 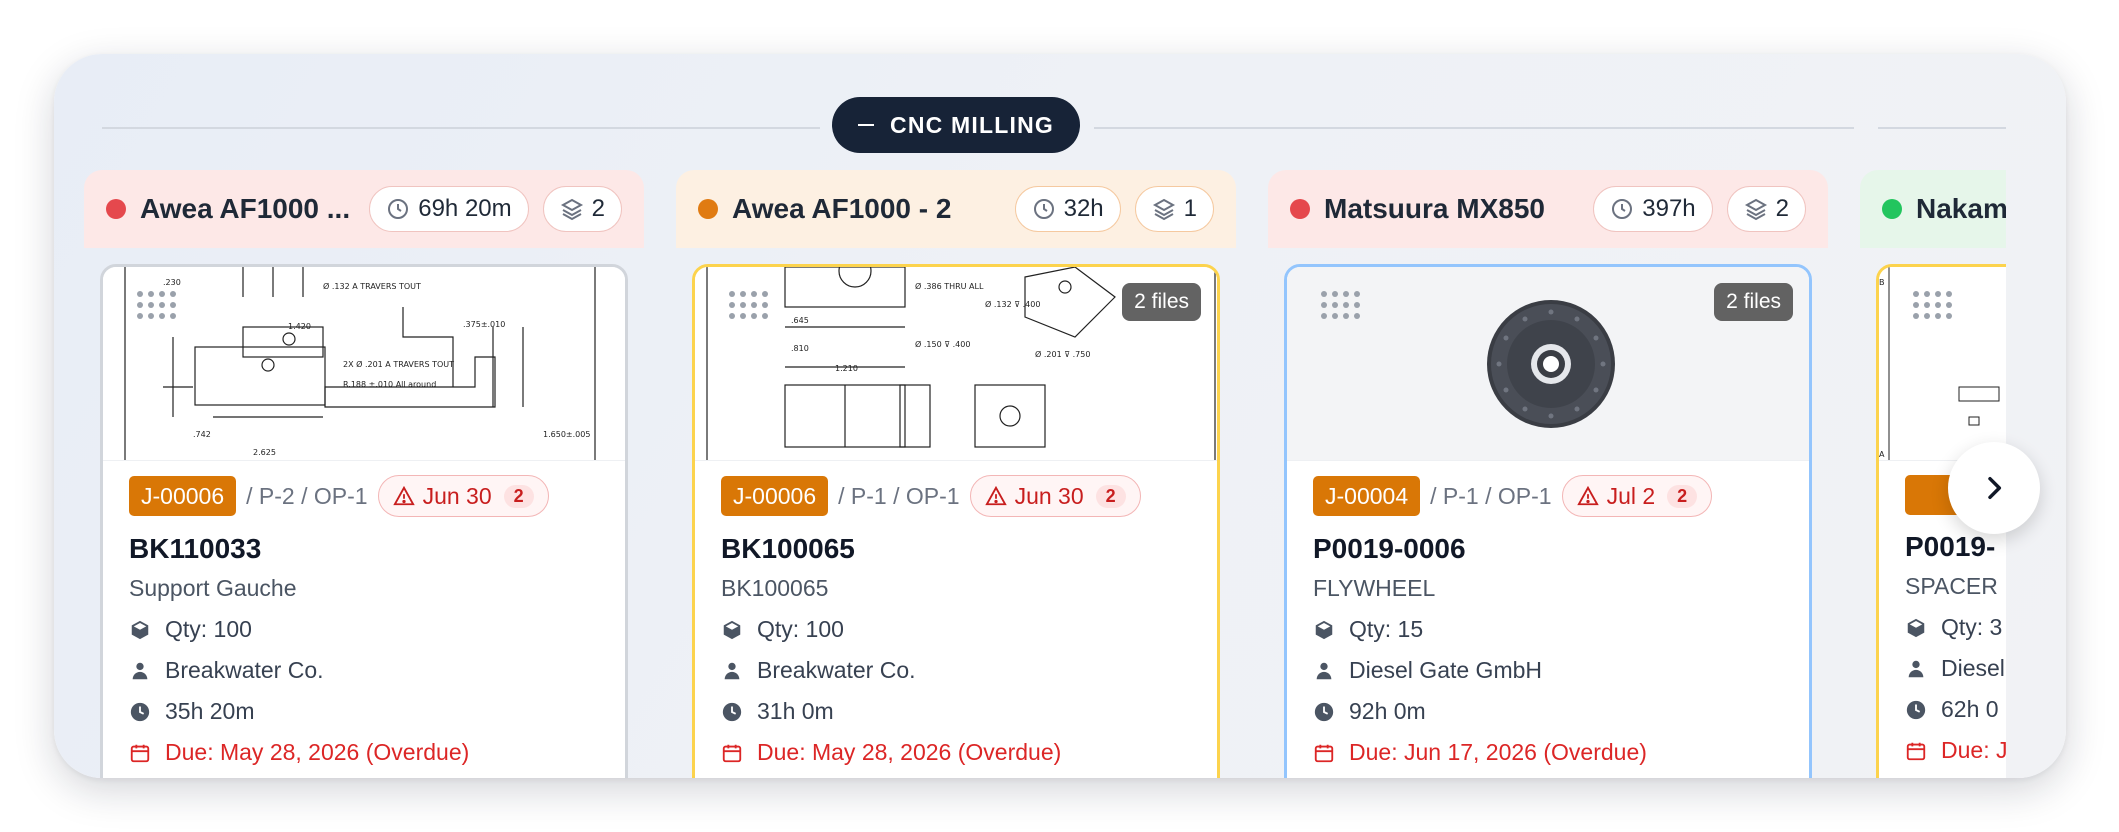 I want to click on machine-column-header: Awea AF1000 - 2 32h 1, so click(x=956, y=209).